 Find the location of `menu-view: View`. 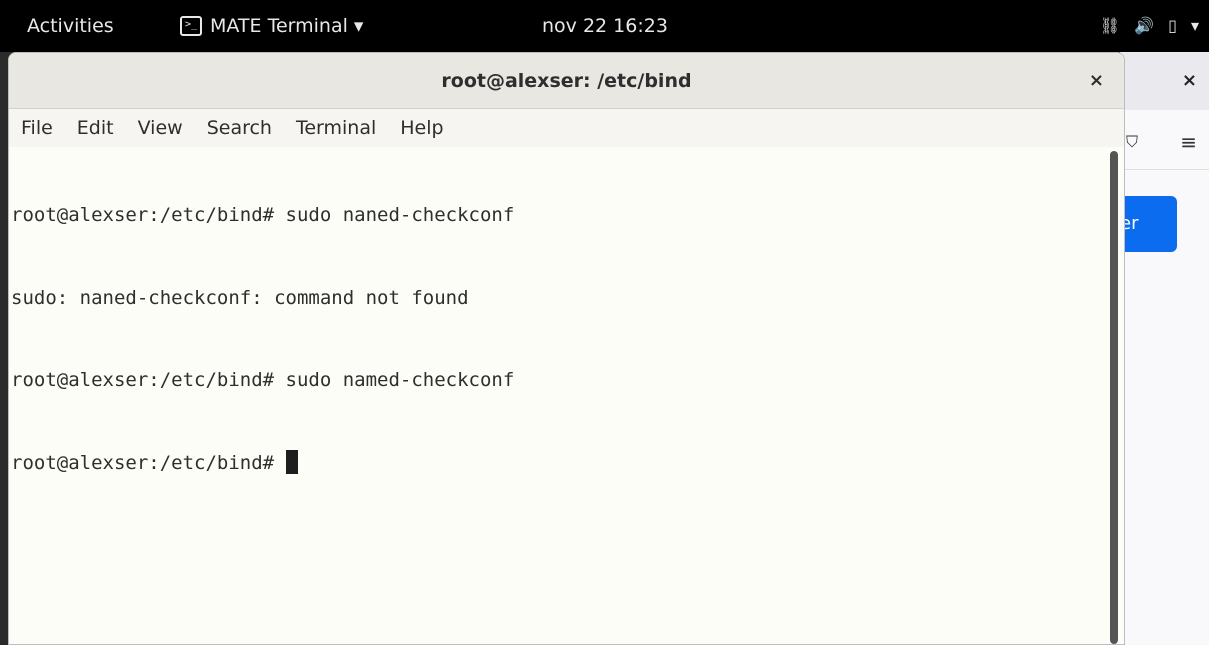

menu-view: View is located at coordinates (160, 128).